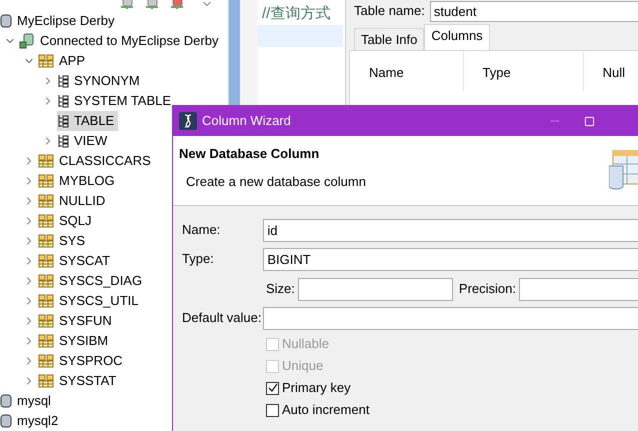 The width and height of the screenshot is (638, 431). What do you see at coordinates (611, 71) in the screenshot?
I see `column-header: Null` at bounding box center [611, 71].